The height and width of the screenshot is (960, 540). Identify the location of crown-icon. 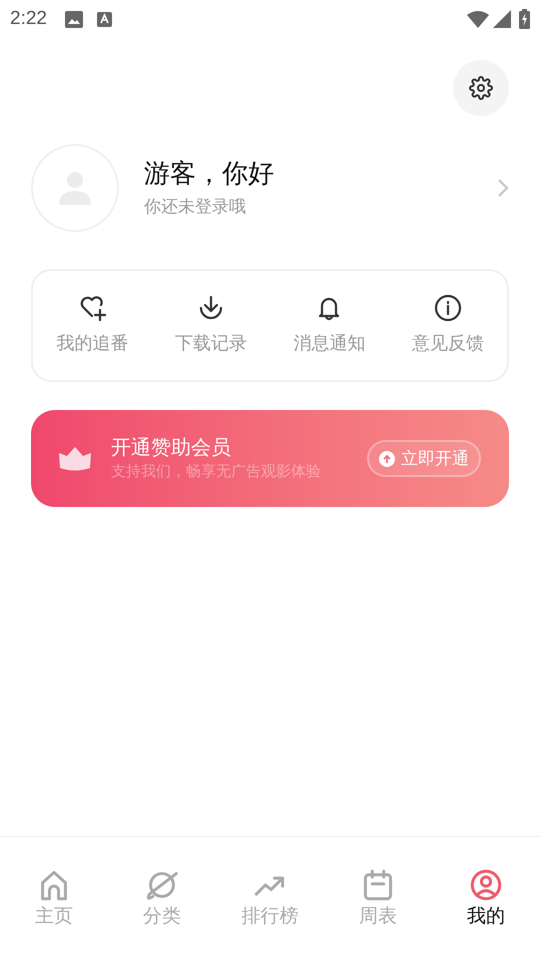
(75, 458).